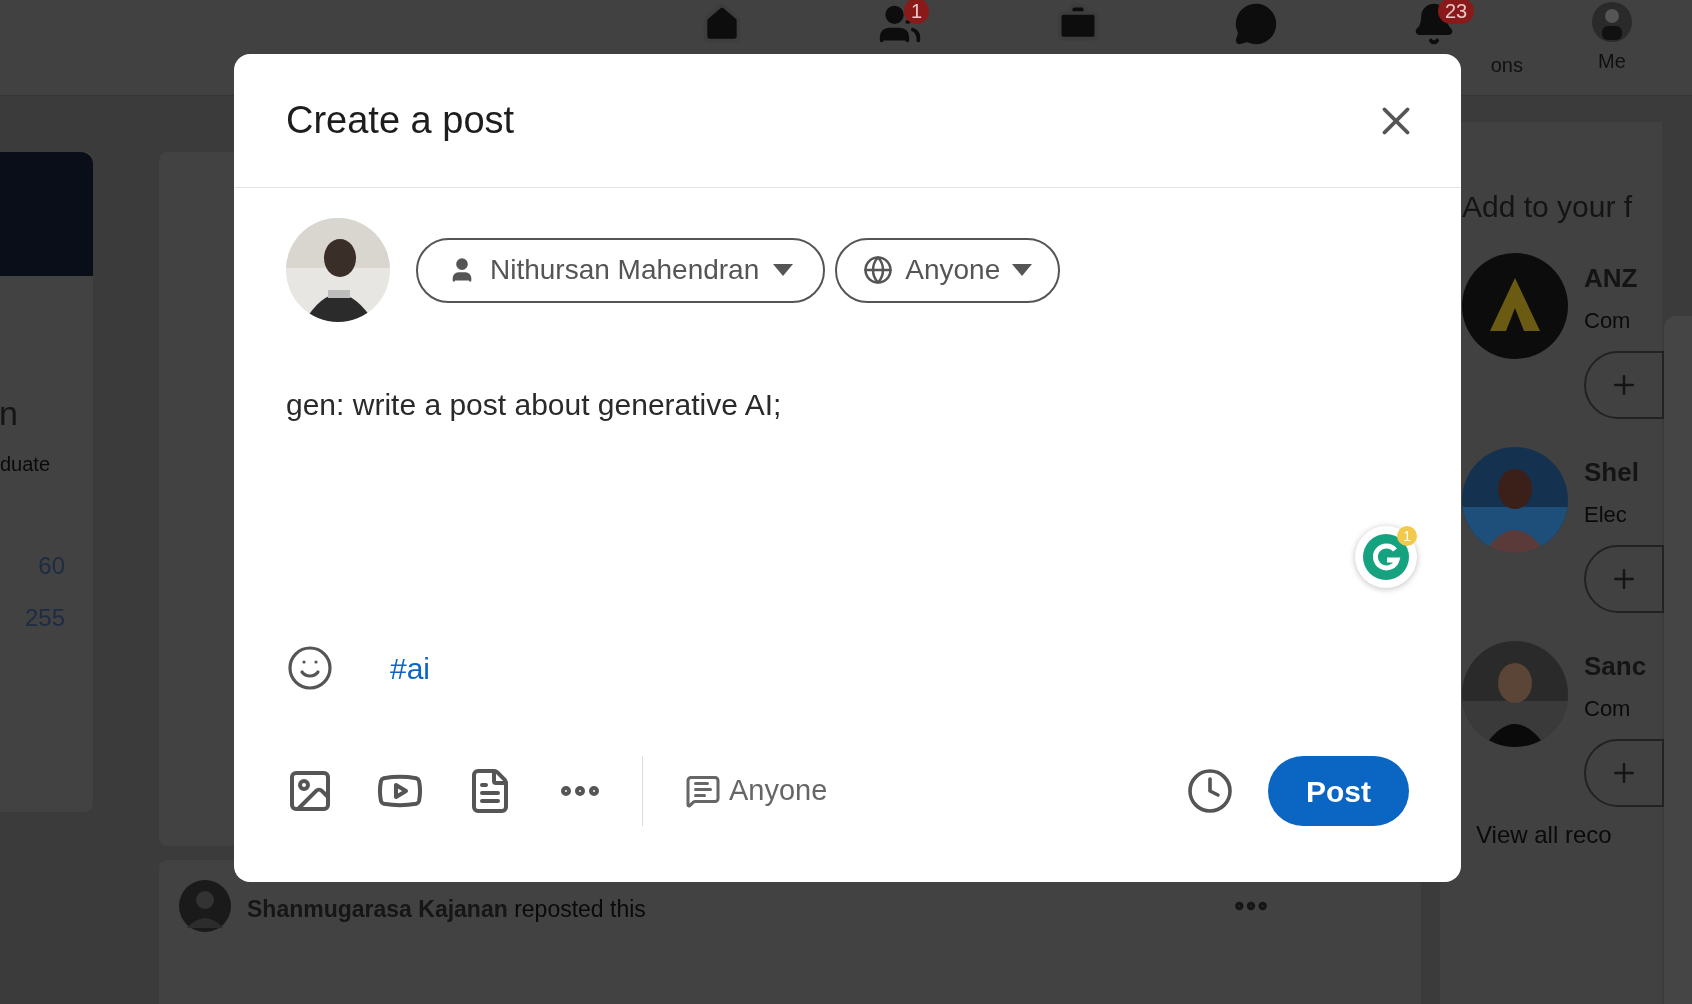  Describe the element at coordinates (25, 464) in the screenshot. I see `profile-headline: duate` at that location.